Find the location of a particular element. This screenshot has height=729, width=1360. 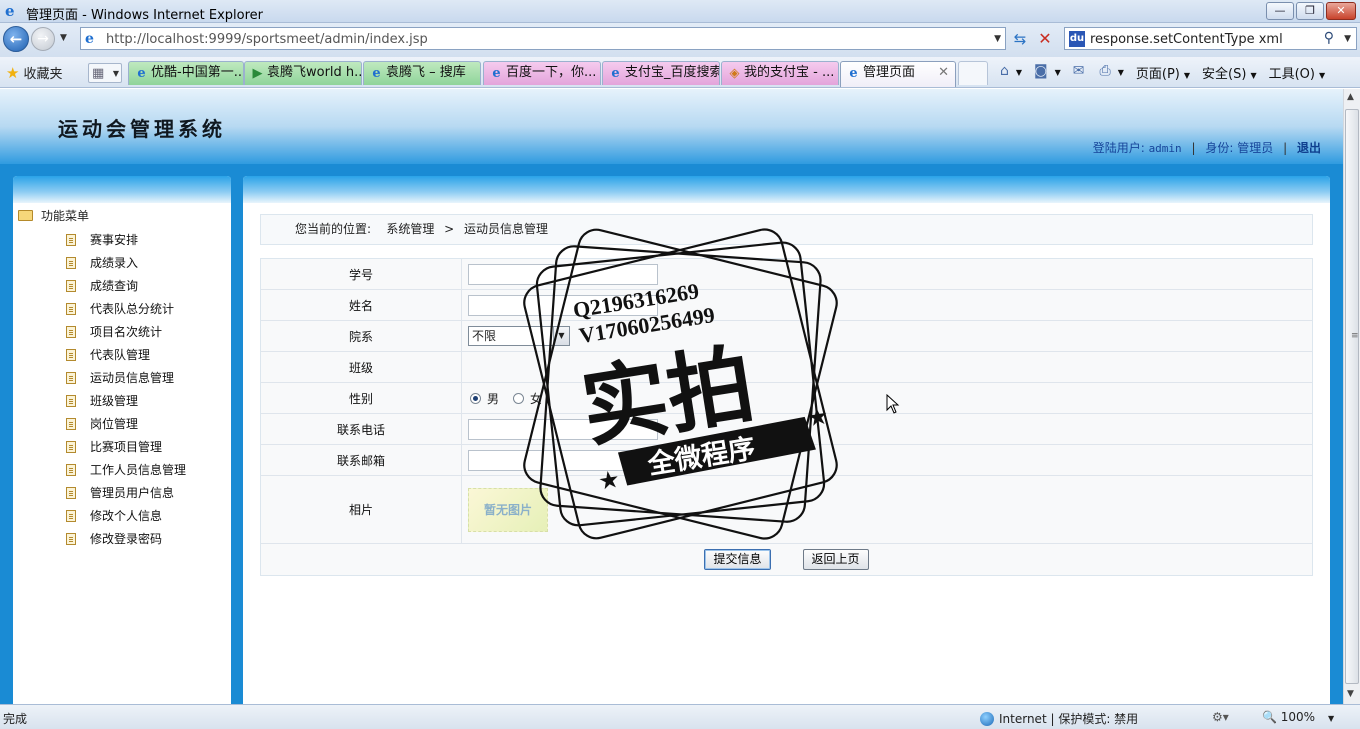

sidebar-item-password: 修改登录密码 is located at coordinates (126, 539).